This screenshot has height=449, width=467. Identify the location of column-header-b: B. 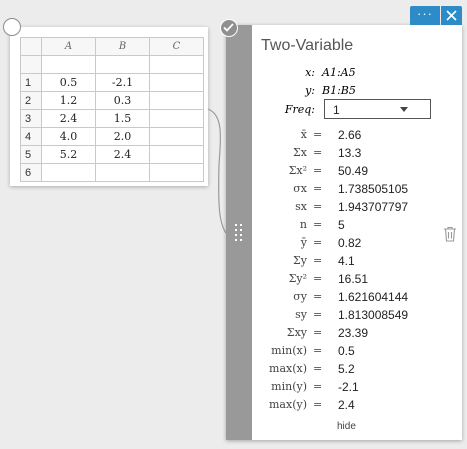
(122, 46).